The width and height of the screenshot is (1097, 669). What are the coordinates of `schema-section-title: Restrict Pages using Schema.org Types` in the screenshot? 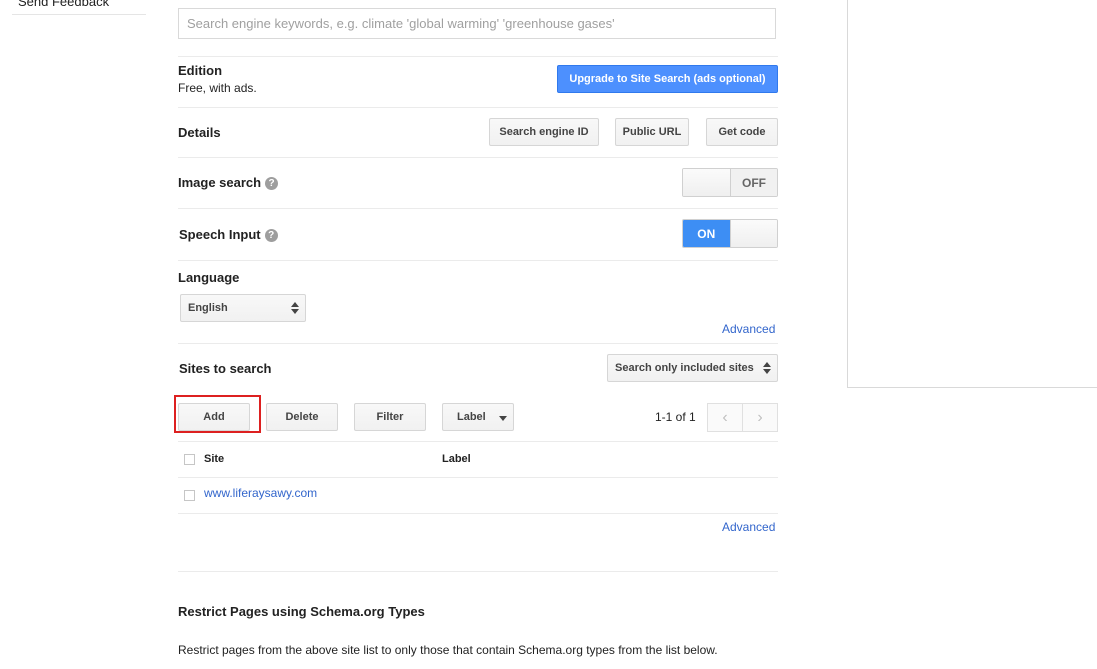 It's located at (301, 611).